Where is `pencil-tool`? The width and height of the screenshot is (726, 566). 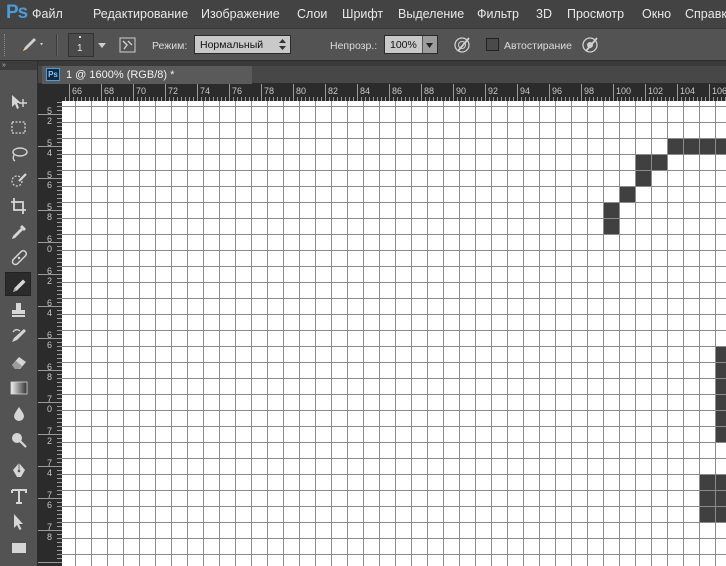
pencil-tool is located at coordinates (18, 284).